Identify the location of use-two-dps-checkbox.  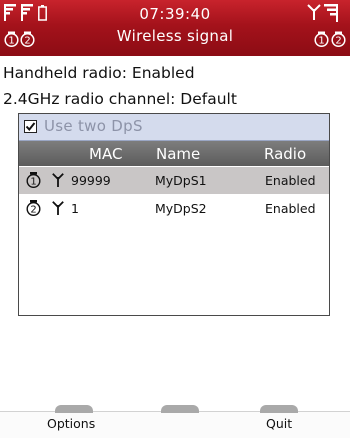
(30, 126).